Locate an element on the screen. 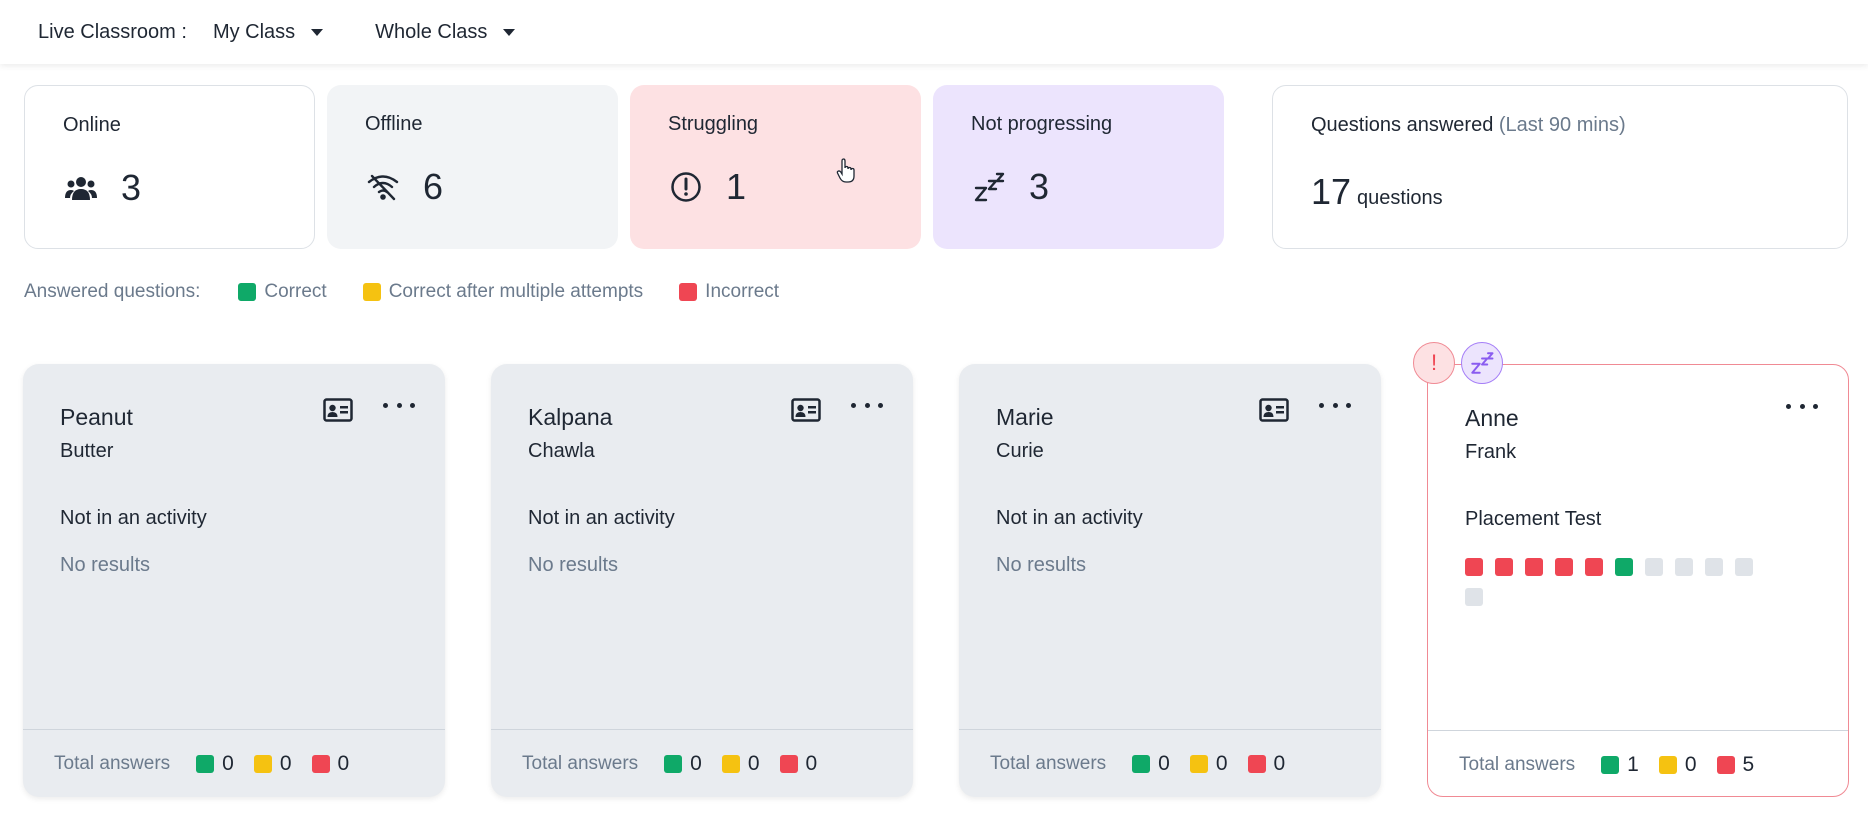 Image resolution: width=1868 pixels, height=822 pixels. group-dropdown-value: Whole Class is located at coordinates (431, 31).